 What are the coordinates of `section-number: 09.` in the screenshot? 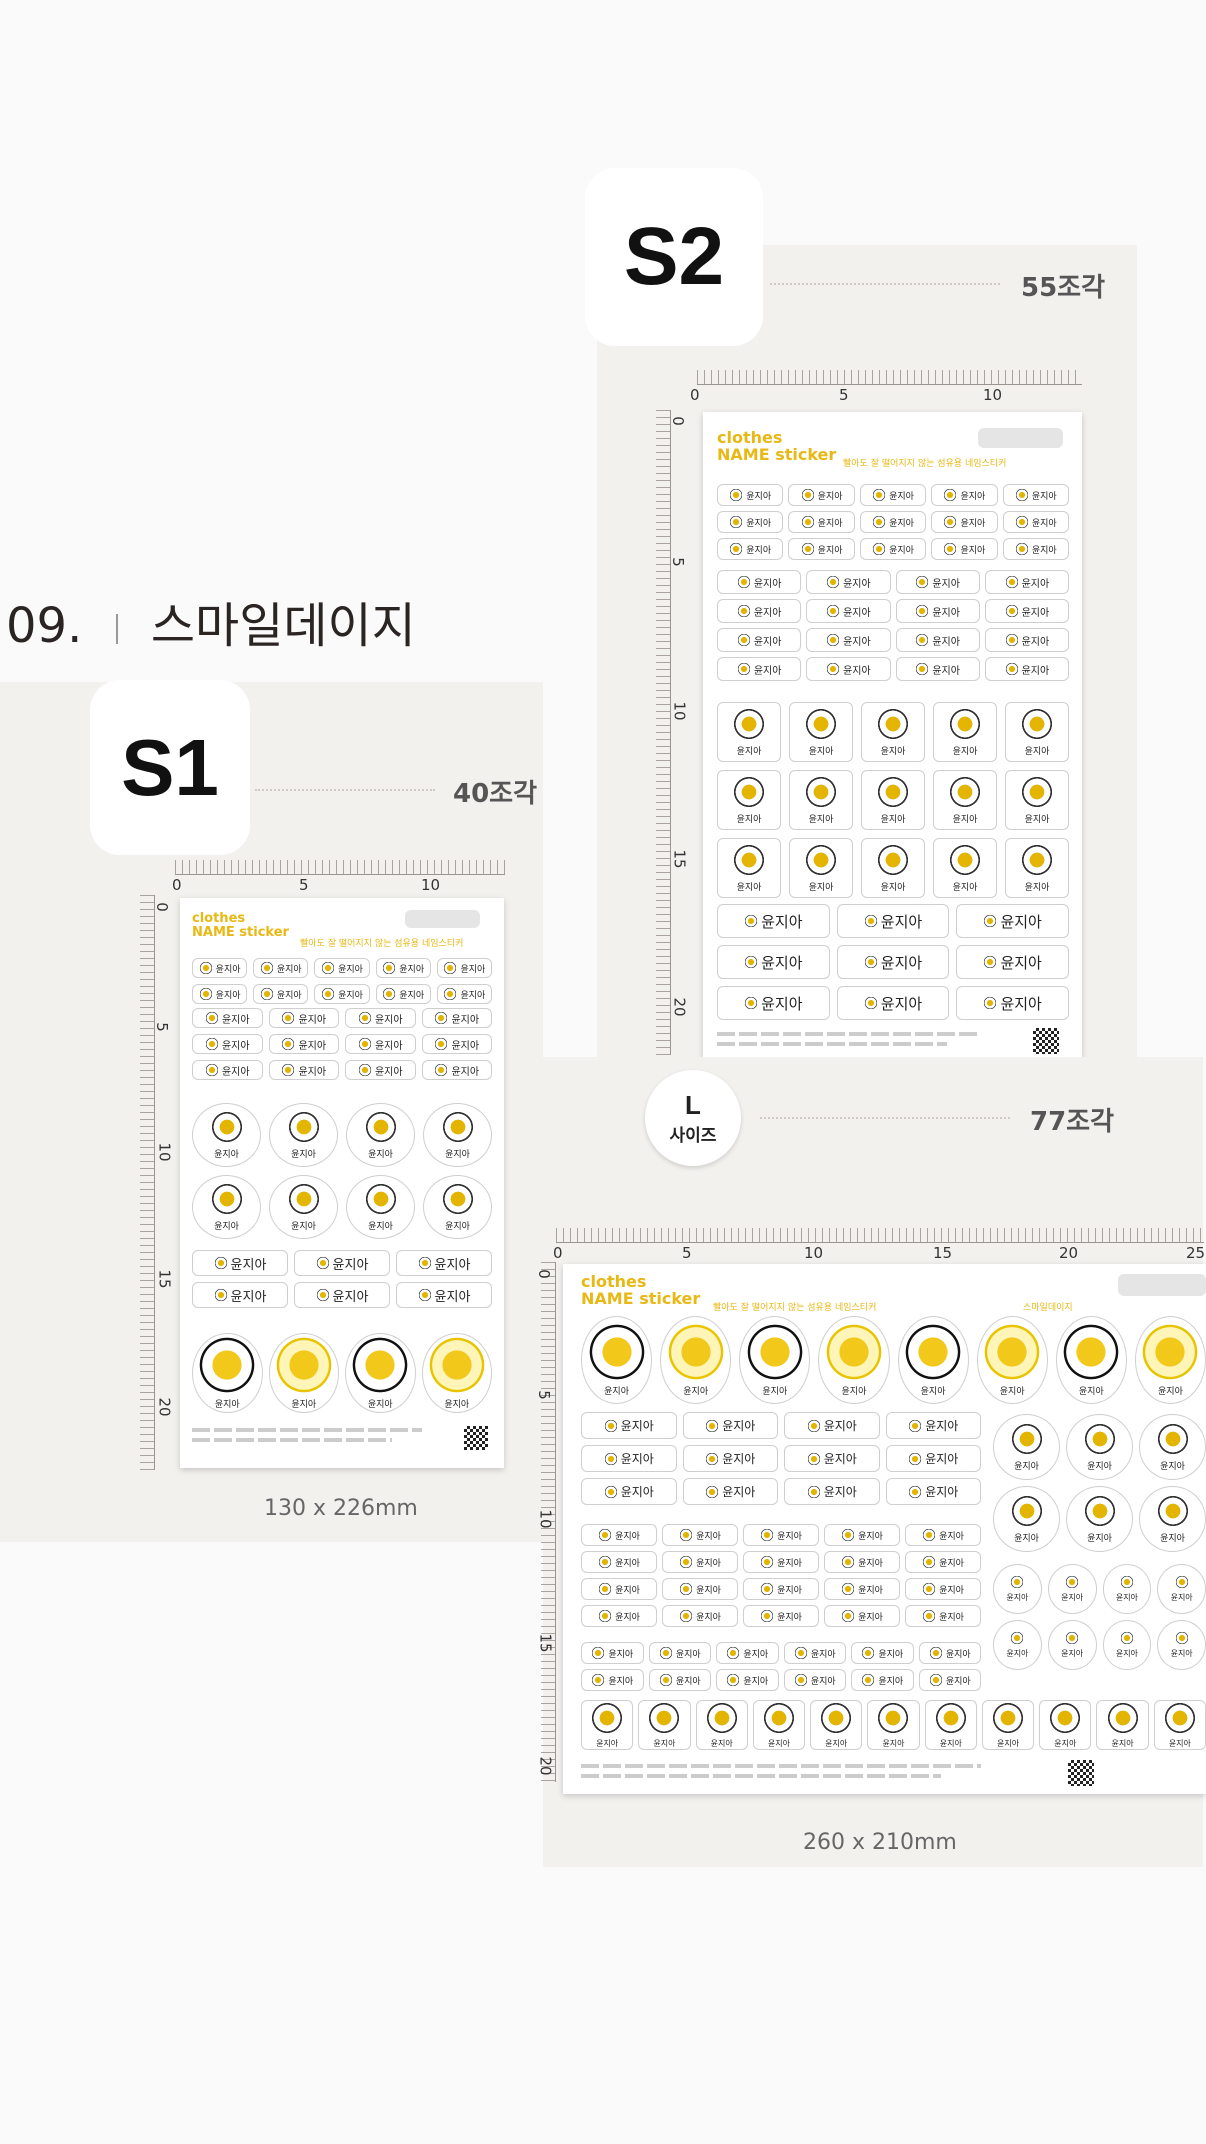 It's located at (44, 626).